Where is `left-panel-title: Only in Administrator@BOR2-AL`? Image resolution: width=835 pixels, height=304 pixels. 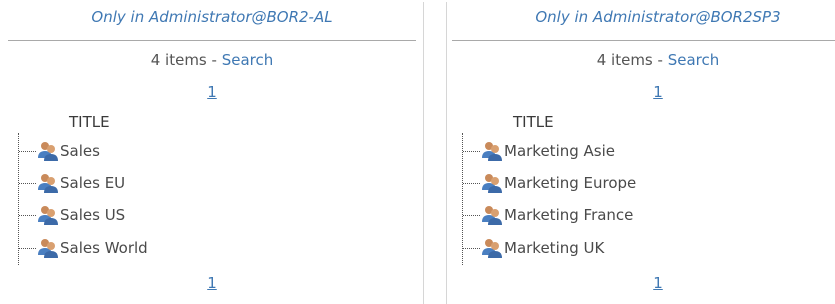
left-panel-title: Only in Administrator@BOR2-AL is located at coordinates (212, 17).